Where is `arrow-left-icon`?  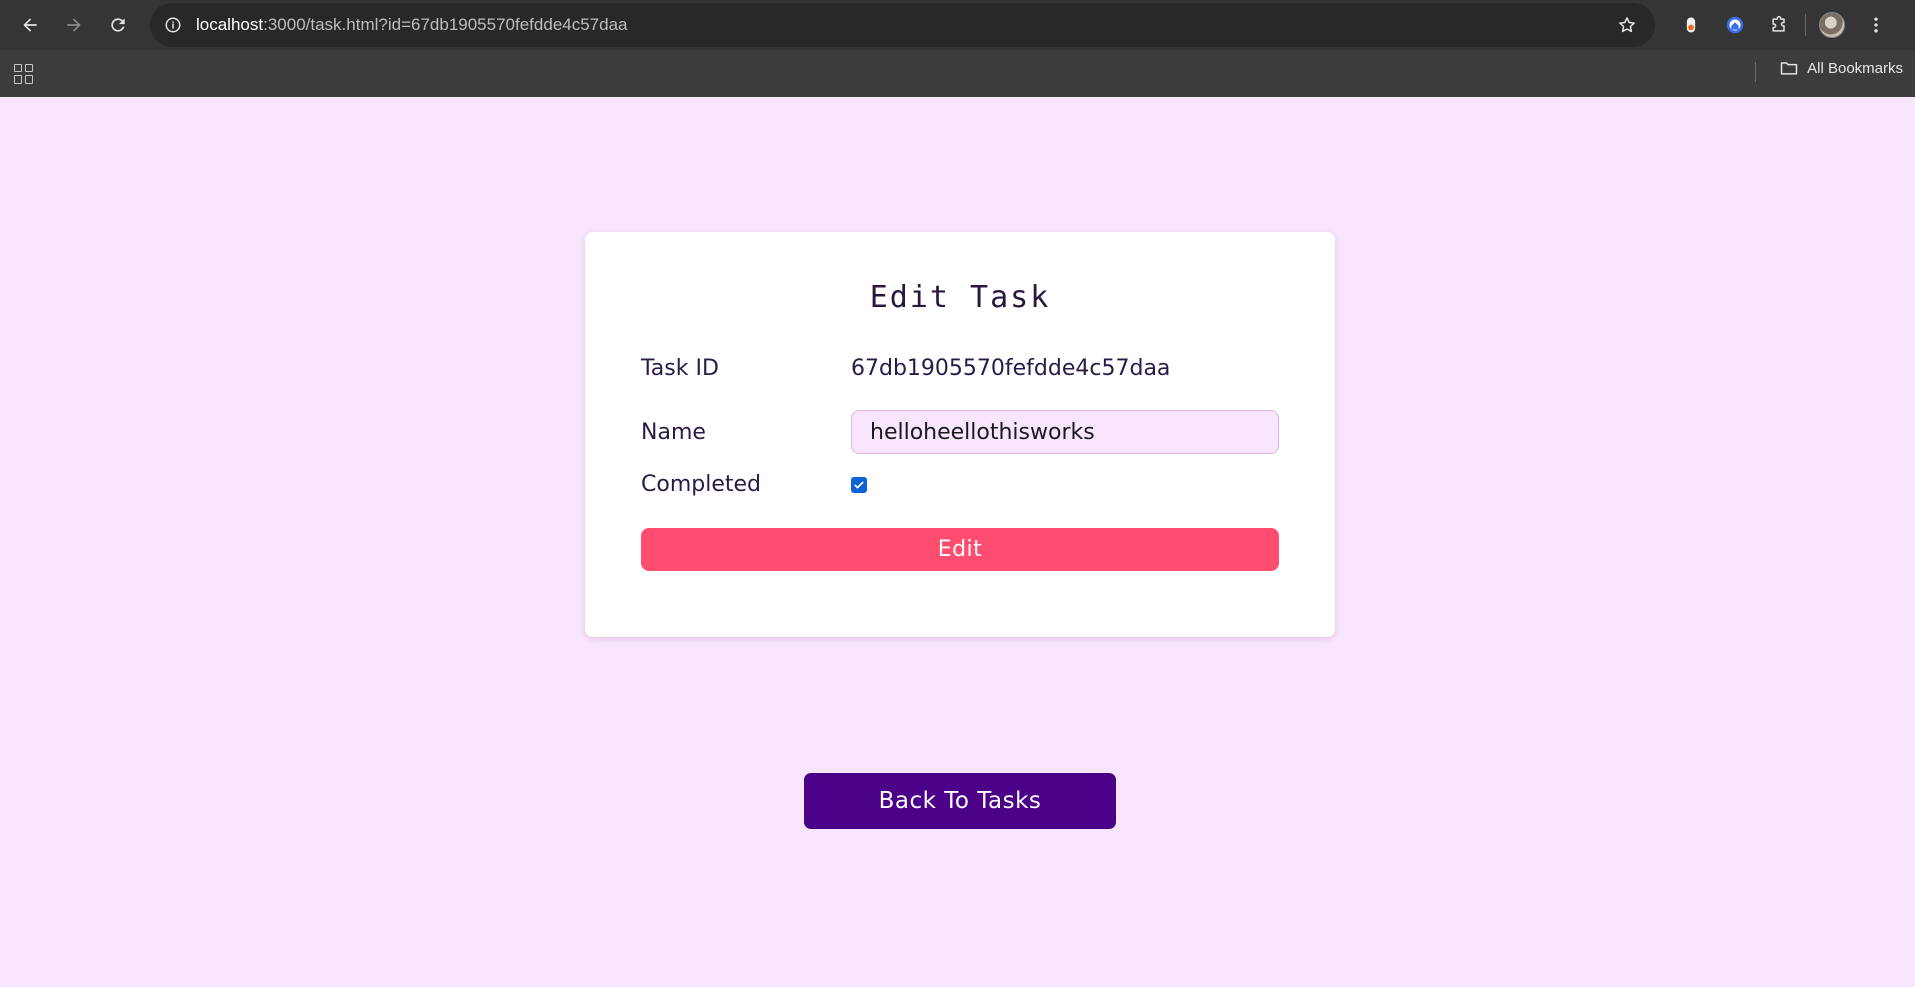 arrow-left-icon is located at coordinates (30, 25).